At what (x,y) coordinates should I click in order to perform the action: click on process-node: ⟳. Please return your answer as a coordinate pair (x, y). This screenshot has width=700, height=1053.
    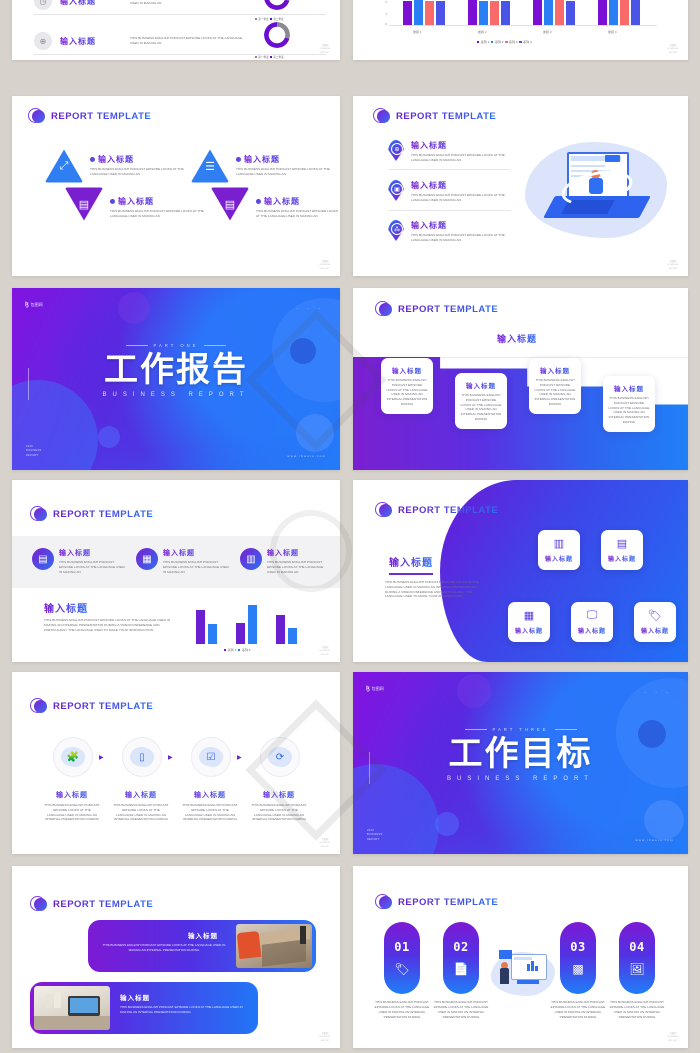
    Looking at the image, I should click on (280, 757).